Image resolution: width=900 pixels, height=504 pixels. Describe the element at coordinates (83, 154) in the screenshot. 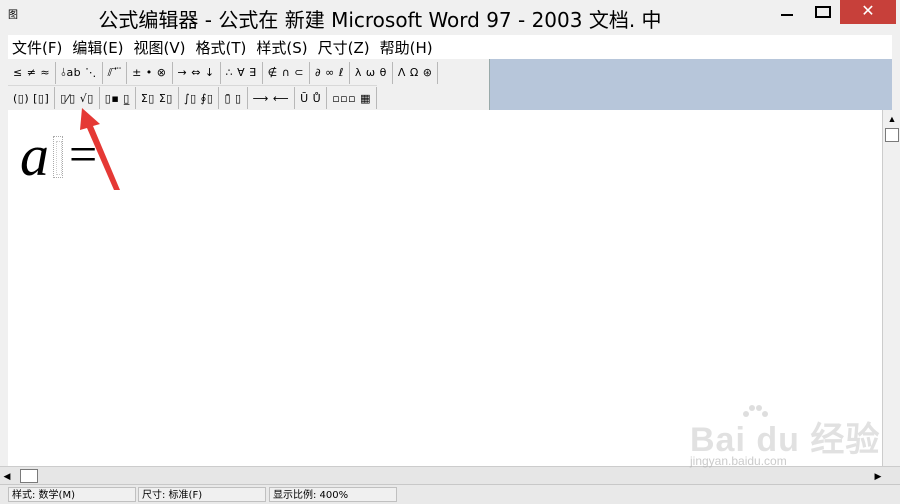

I see `equals-sign: =` at that location.